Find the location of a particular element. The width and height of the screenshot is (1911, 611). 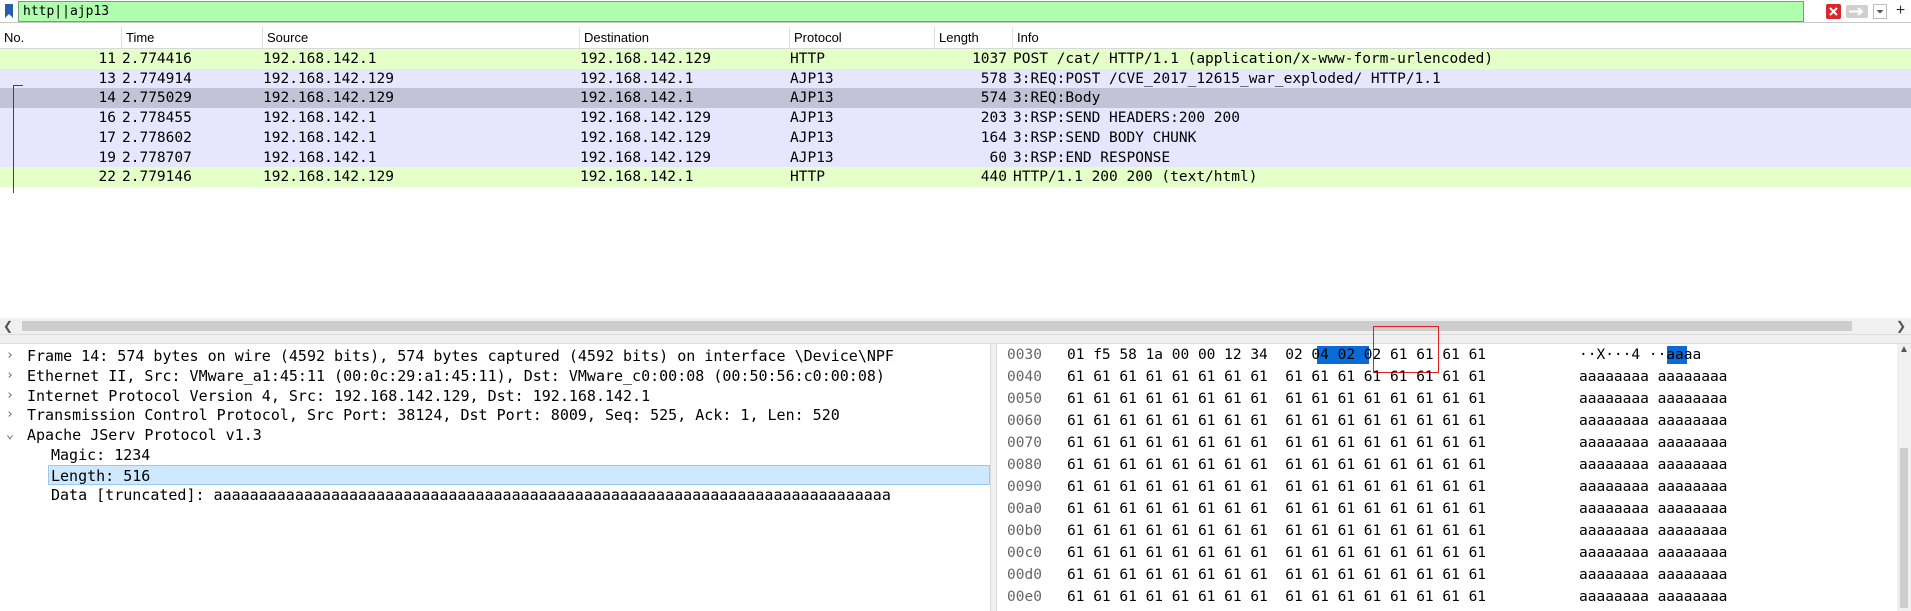

column-header-no: No. is located at coordinates (61, 38).